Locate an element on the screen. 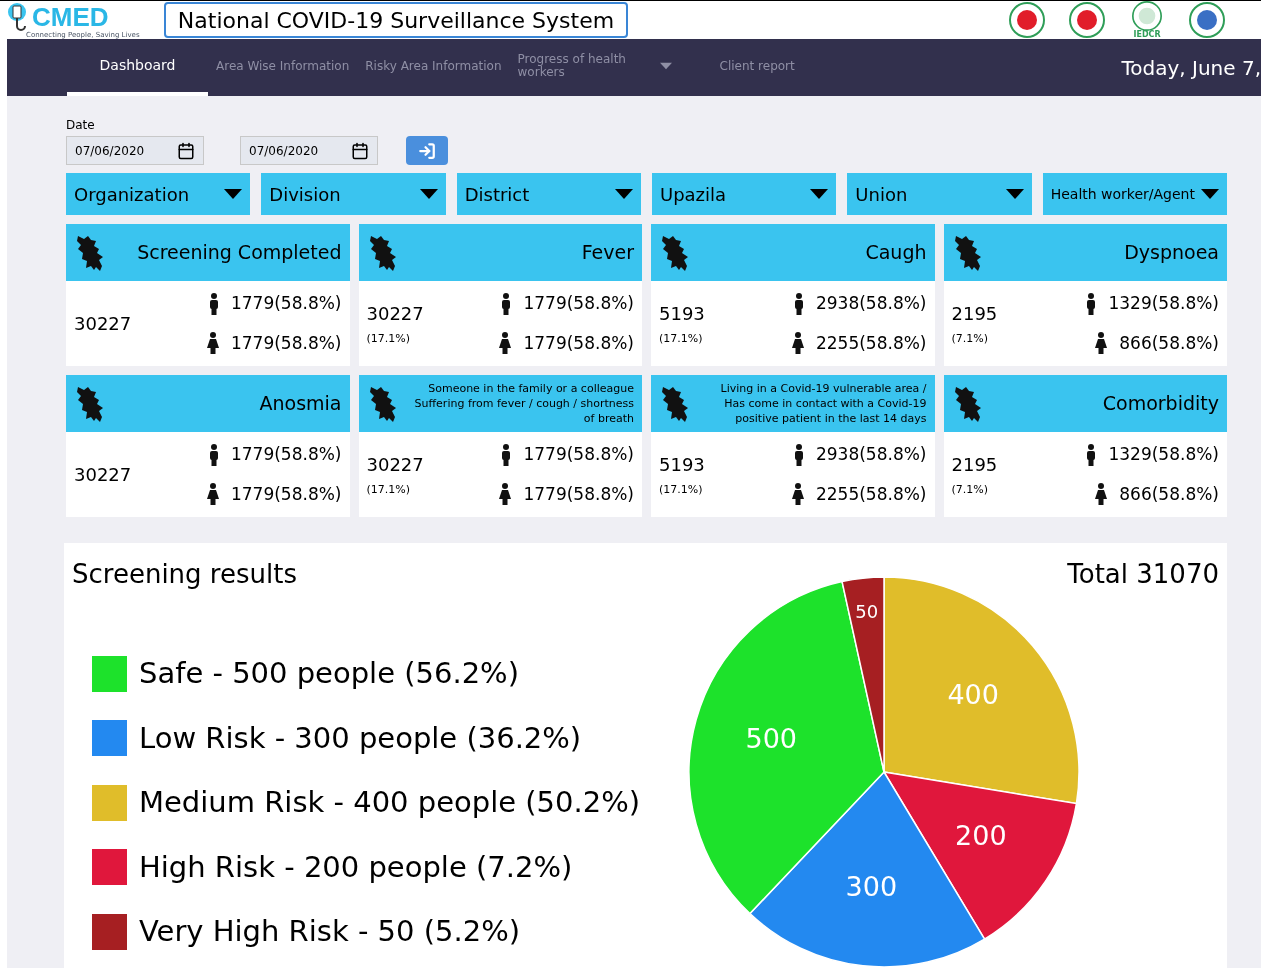 This screenshot has height=968, width=1261. card-title: Fever is located at coordinates (607, 253).